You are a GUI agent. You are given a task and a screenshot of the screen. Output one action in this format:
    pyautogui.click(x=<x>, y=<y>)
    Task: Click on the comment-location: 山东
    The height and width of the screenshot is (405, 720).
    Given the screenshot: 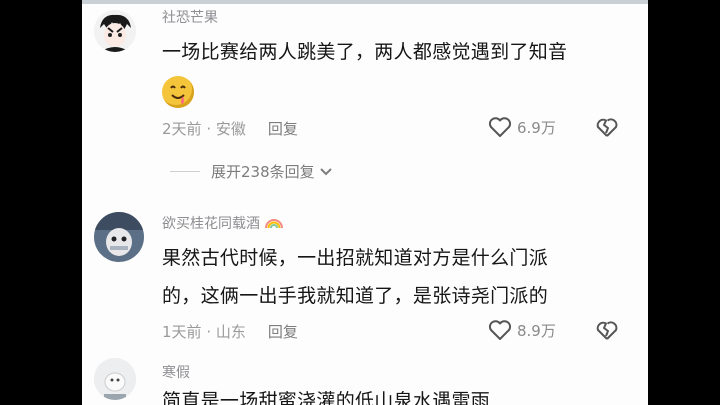 What is the action you would take?
    pyautogui.click(x=230, y=332)
    